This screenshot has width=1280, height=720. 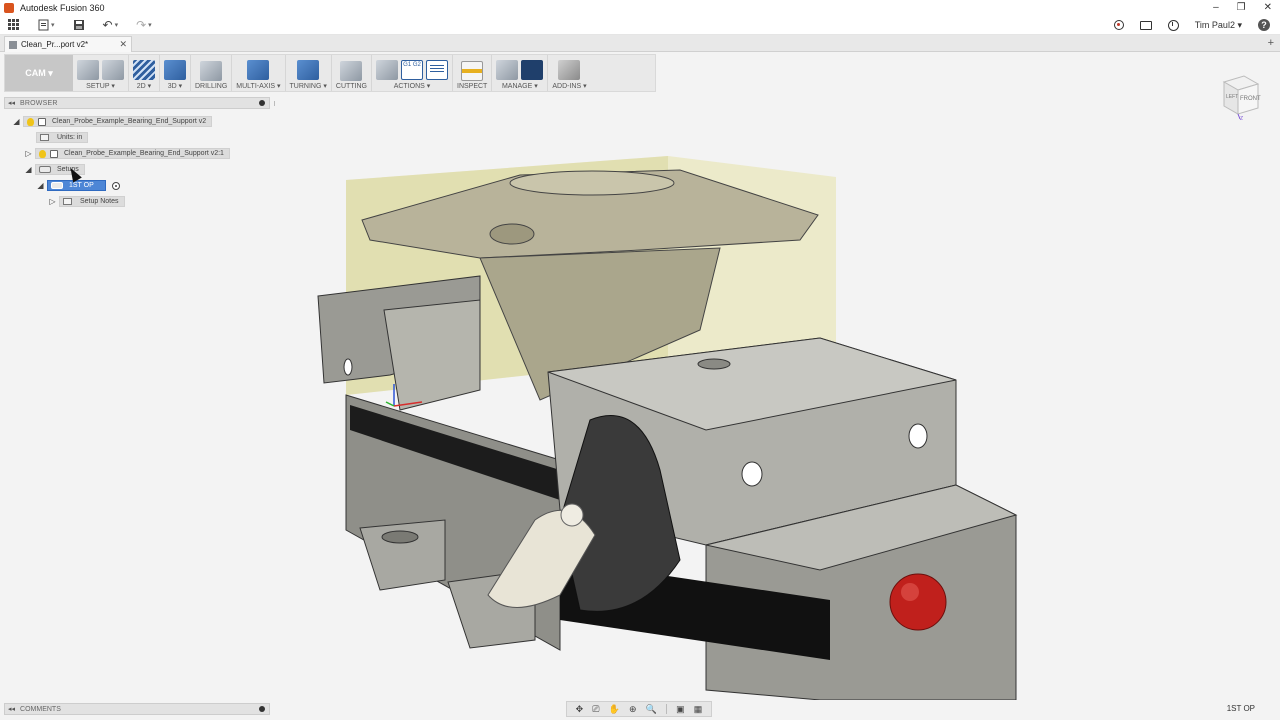 I want to click on toolbar-group-3d: 3D ▾, so click(x=175, y=73).